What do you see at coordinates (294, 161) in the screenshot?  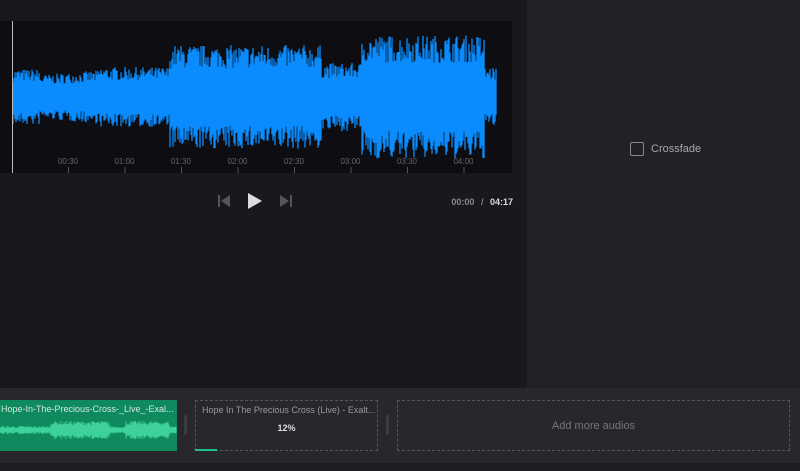 I see `time-tick-label: 02:30` at bounding box center [294, 161].